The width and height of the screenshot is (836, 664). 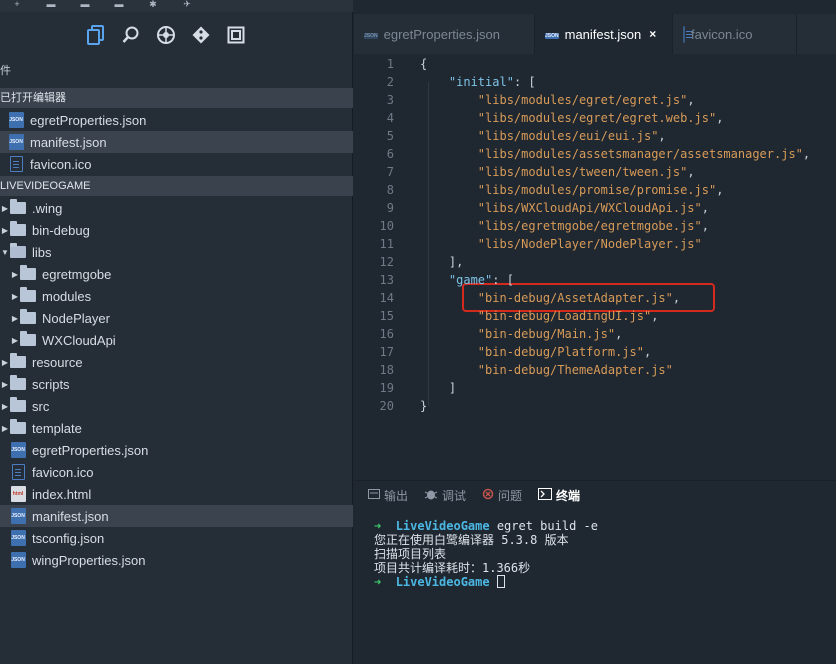 I want to click on save-all-icon: ▬, so click(x=85, y=5).